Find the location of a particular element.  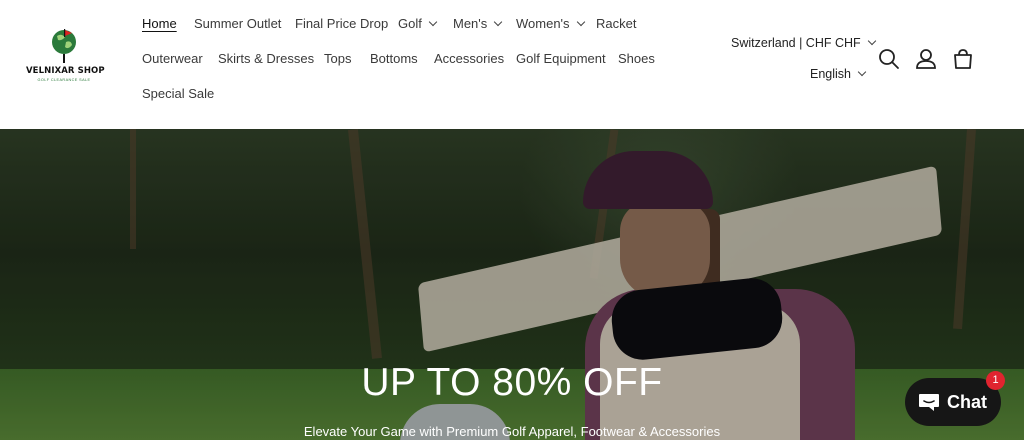

language-selector: English is located at coordinates (838, 74).